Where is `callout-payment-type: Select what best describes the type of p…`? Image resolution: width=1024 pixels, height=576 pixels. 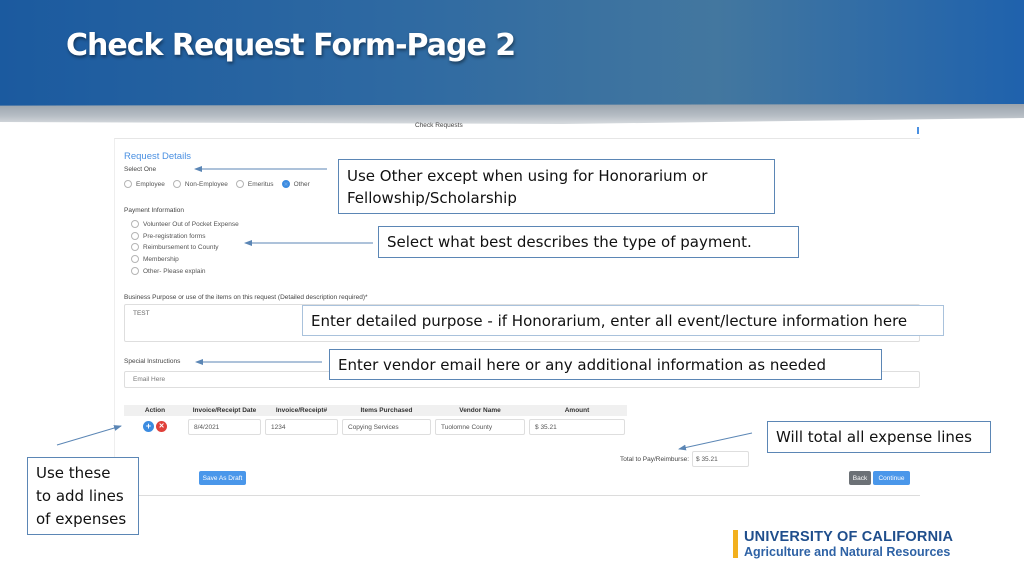
callout-payment-type: Select what best describes the type of p… is located at coordinates (588, 242).